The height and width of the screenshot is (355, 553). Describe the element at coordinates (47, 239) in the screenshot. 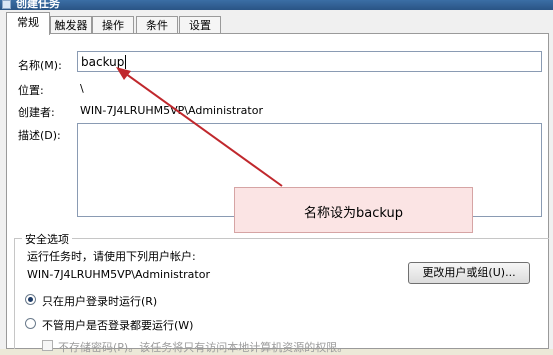

I see `security-options-title: 安全选项` at that location.